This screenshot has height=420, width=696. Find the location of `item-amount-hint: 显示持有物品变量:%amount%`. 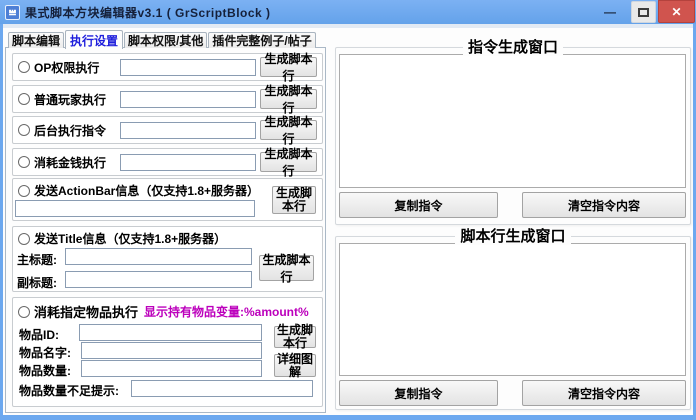

item-amount-hint: 显示持有物品变量:%amount% is located at coordinates (226, 312).